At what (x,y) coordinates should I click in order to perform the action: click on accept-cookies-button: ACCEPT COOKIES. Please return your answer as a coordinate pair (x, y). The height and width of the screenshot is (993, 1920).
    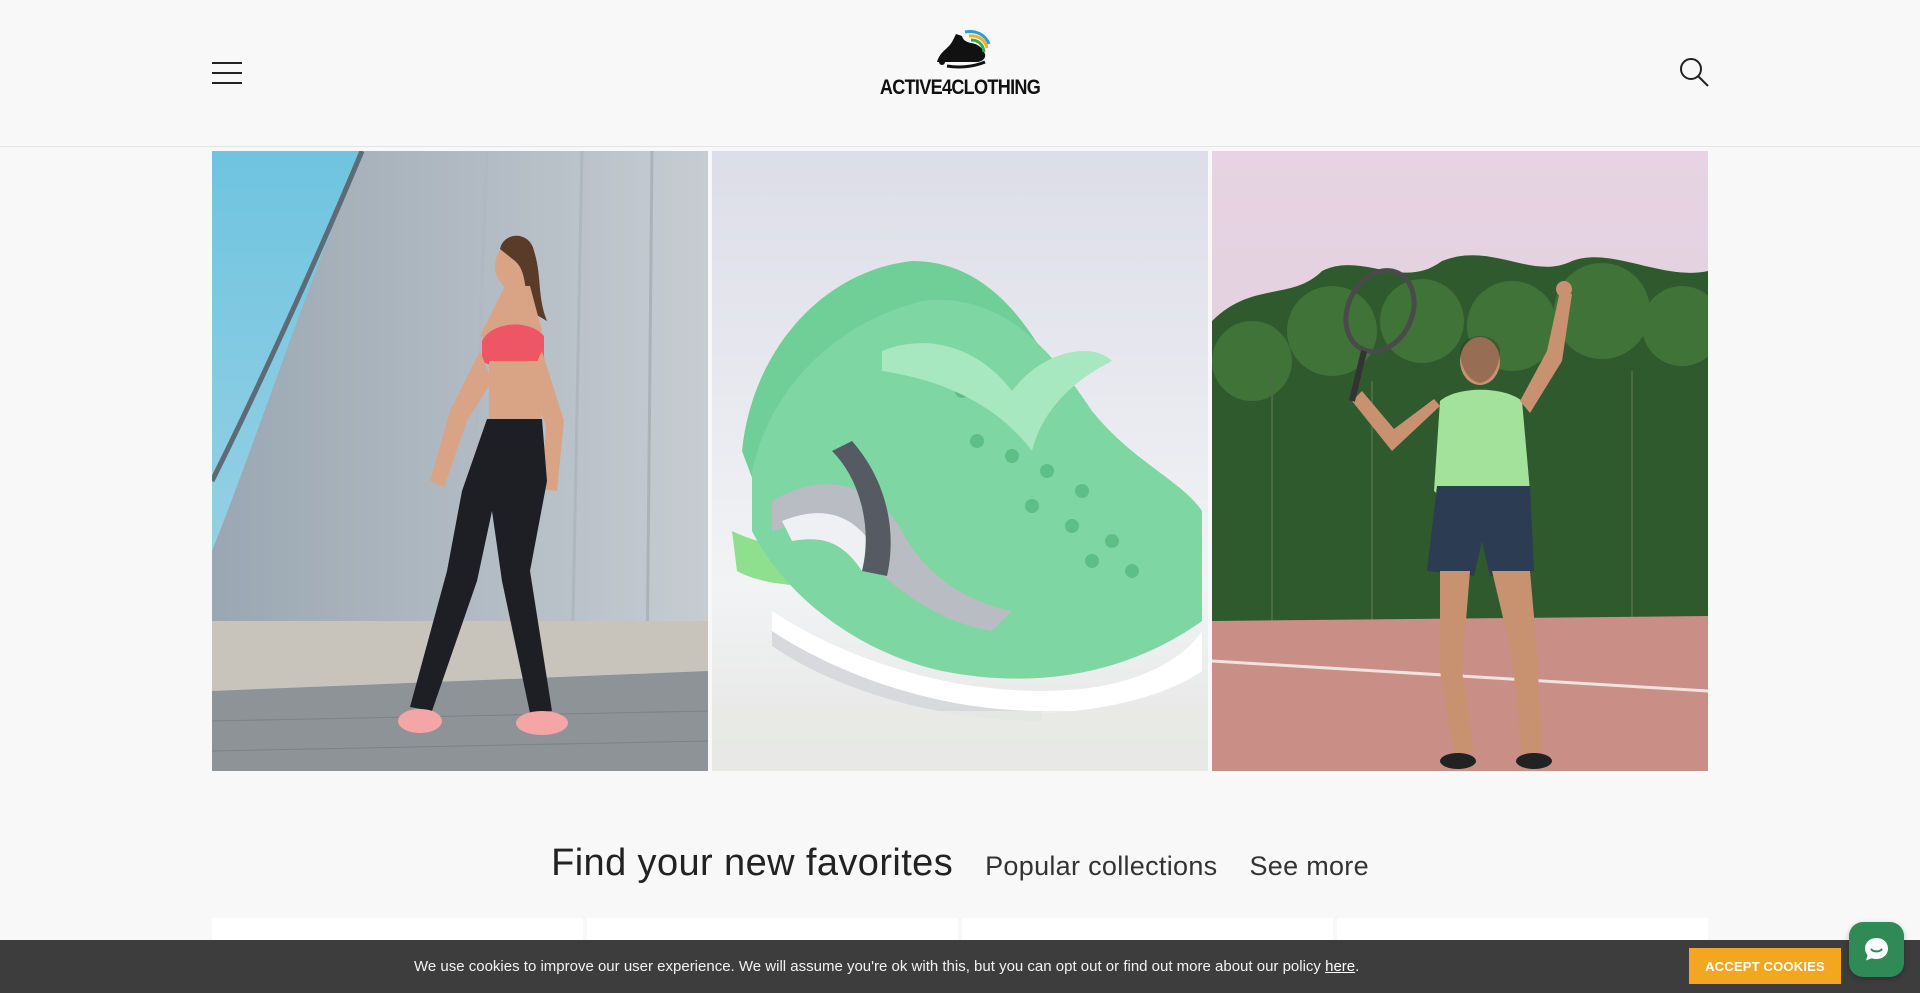
    Looking at the image, I should click on (1765, 966).